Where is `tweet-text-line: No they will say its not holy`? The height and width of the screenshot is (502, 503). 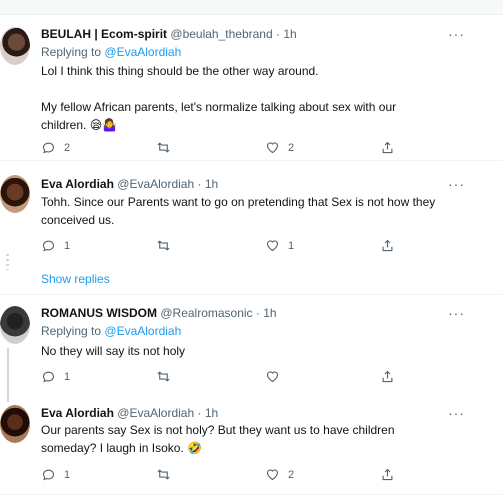
tweet-text-line: No they will say its not holy is located at coordinates (113, 351).